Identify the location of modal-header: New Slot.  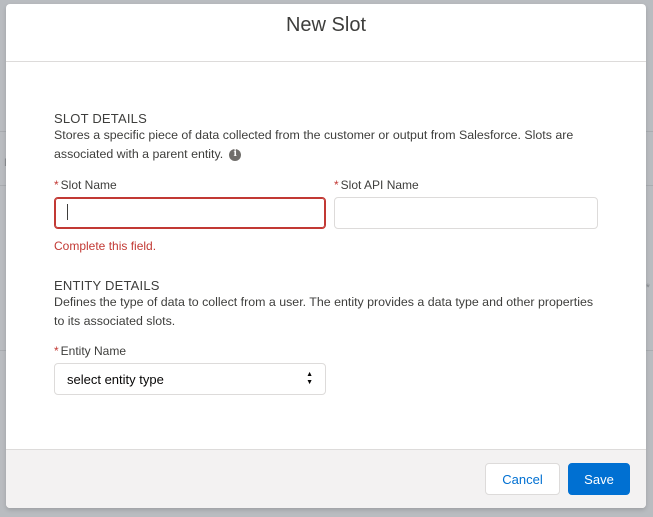
(326, 33).